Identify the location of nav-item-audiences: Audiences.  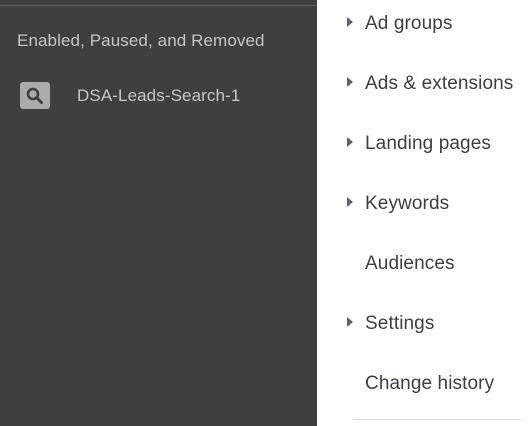
(424, 264).